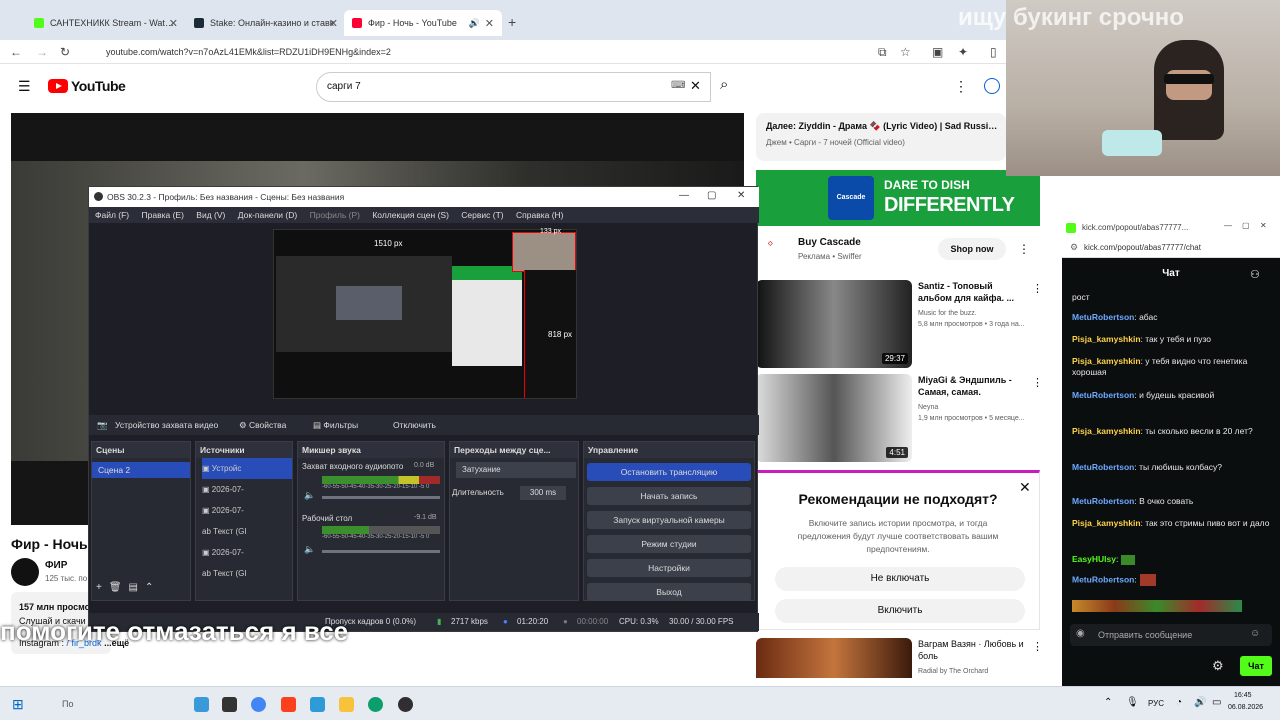 The image size is (1280, 720). I want to click on shop-now-button: Shop now, so click(972, 249).